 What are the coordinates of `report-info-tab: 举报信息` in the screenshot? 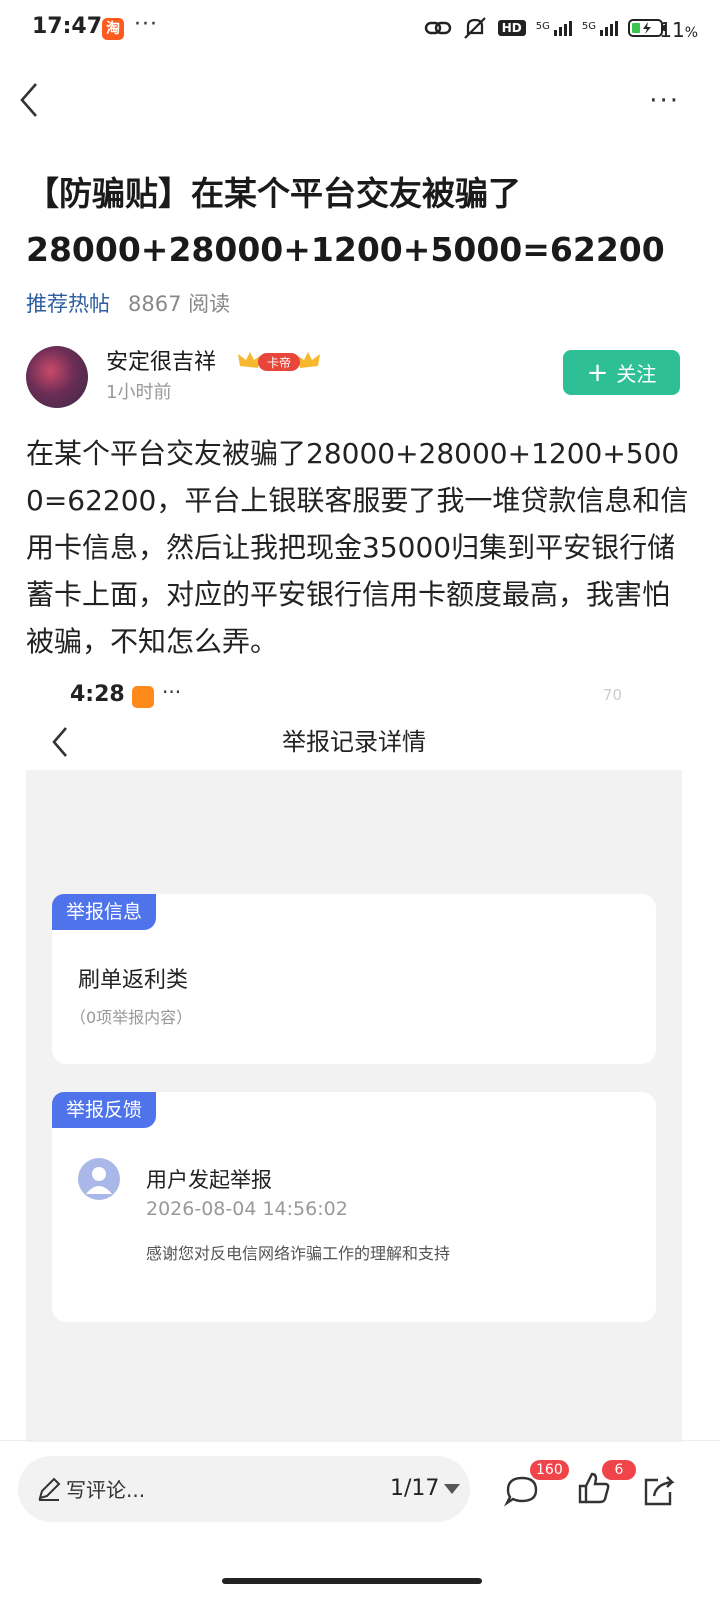 It's located at (104, 912).